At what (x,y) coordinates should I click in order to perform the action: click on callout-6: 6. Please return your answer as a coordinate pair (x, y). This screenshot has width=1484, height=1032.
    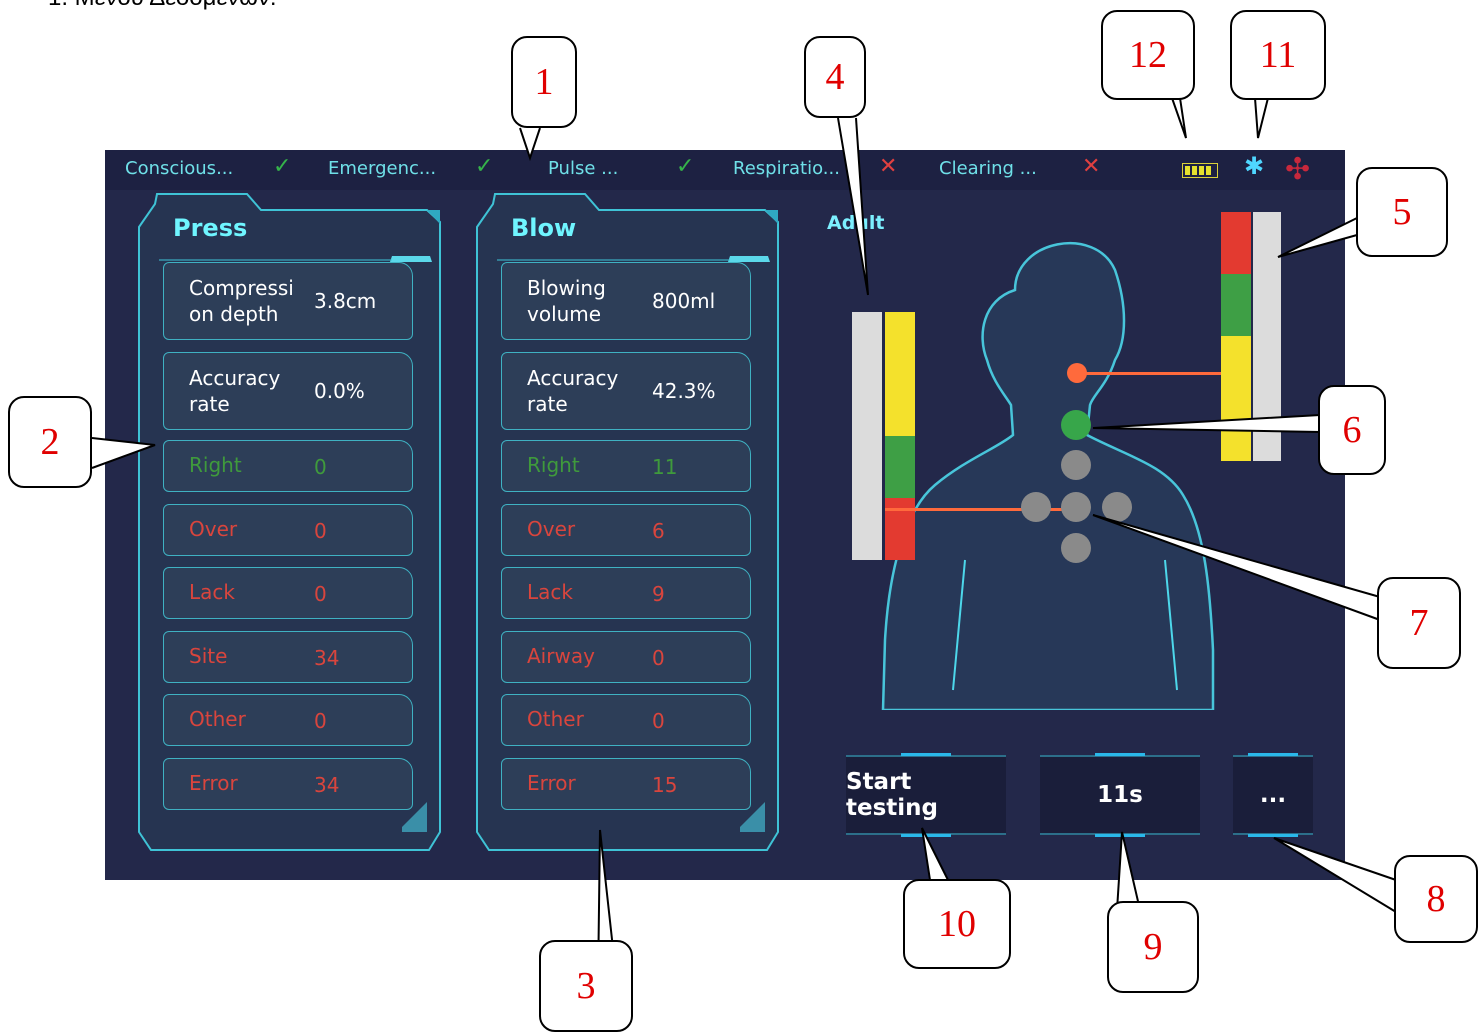
    Looking at the image, I should click on (1352, 430).